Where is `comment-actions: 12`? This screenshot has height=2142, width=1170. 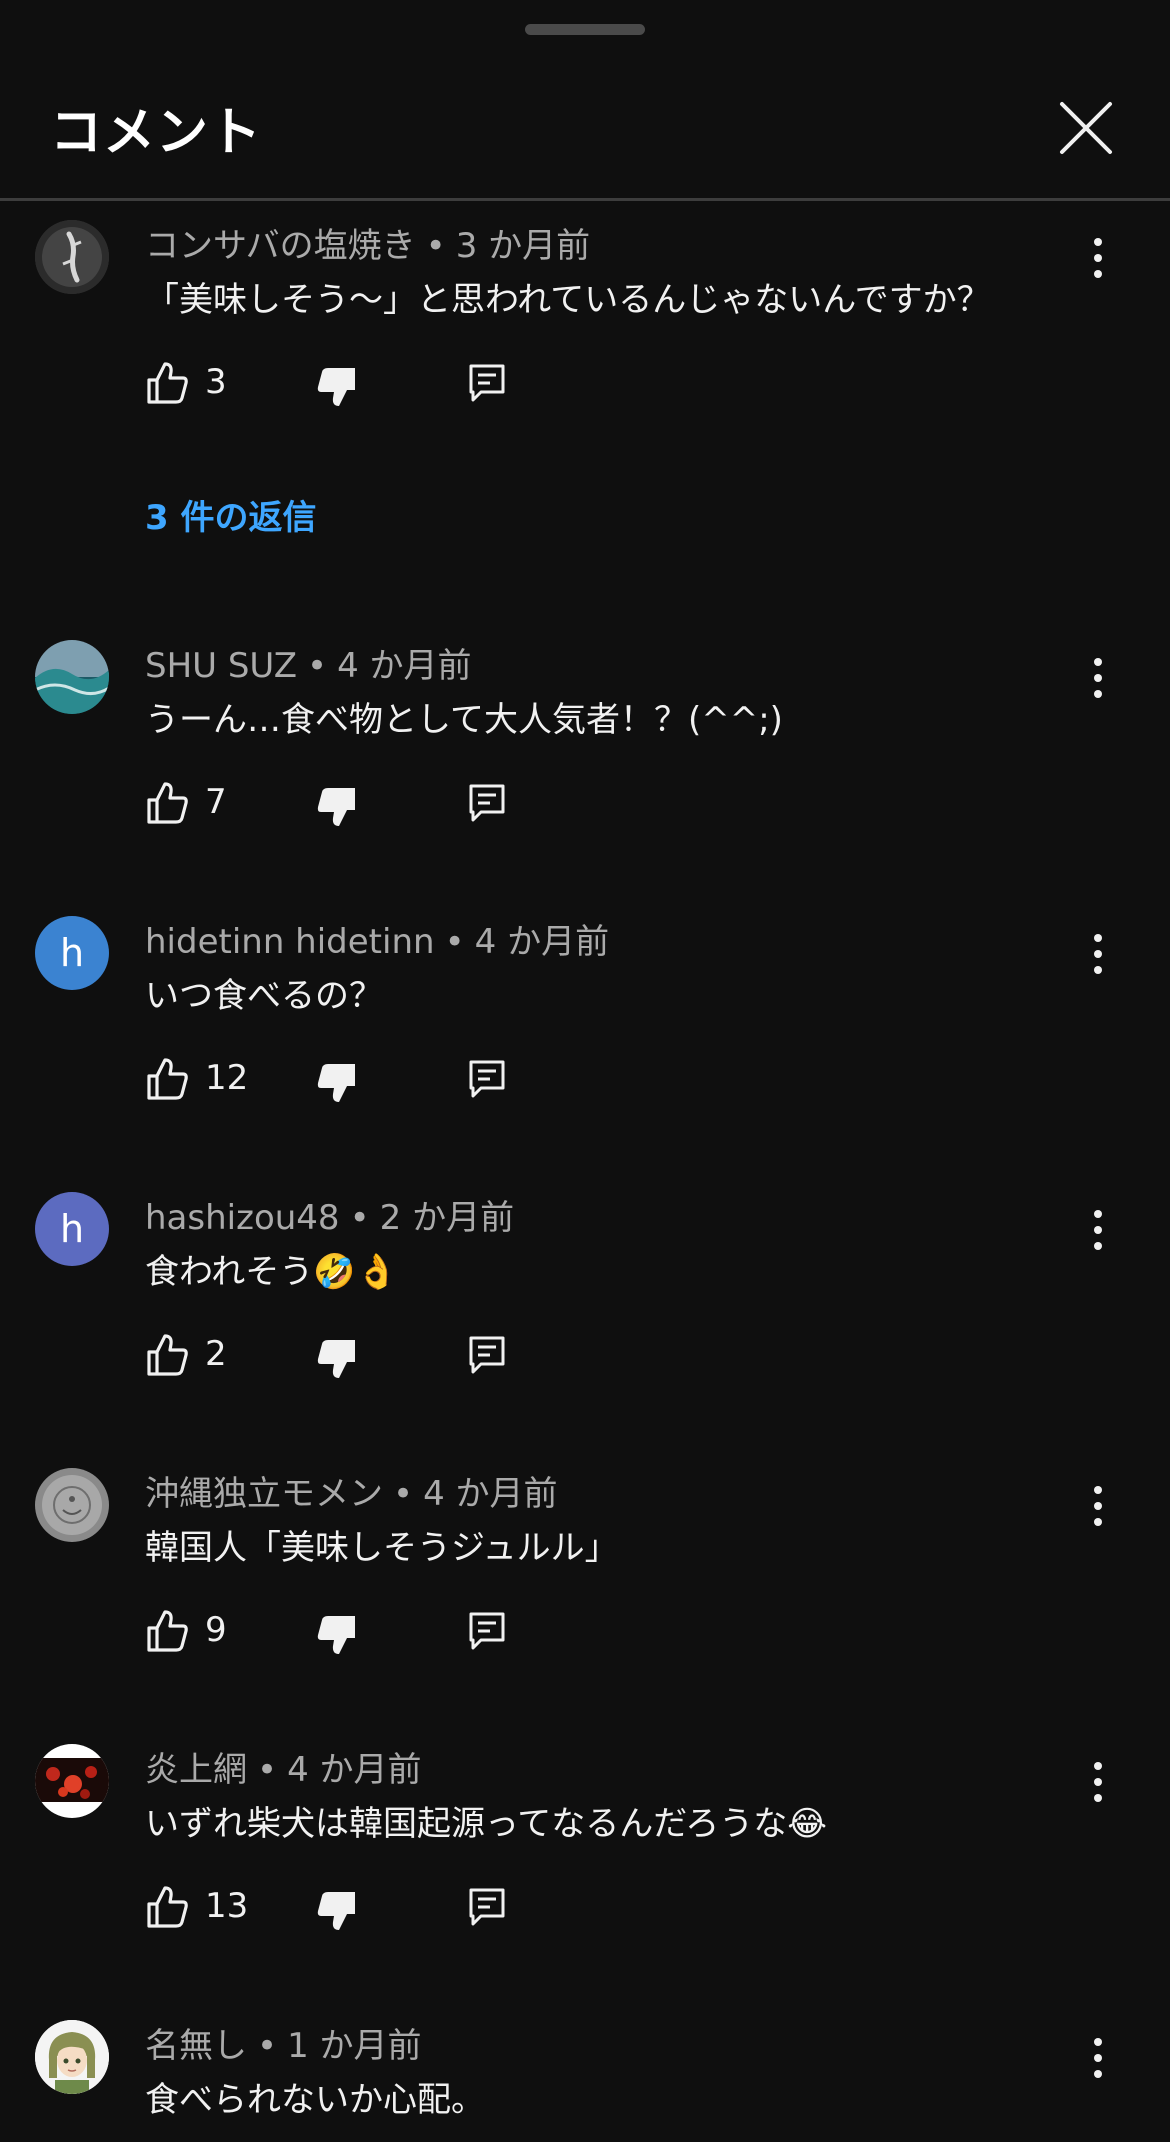
comment-actions: 12 is located at coordinates (345, 1082).